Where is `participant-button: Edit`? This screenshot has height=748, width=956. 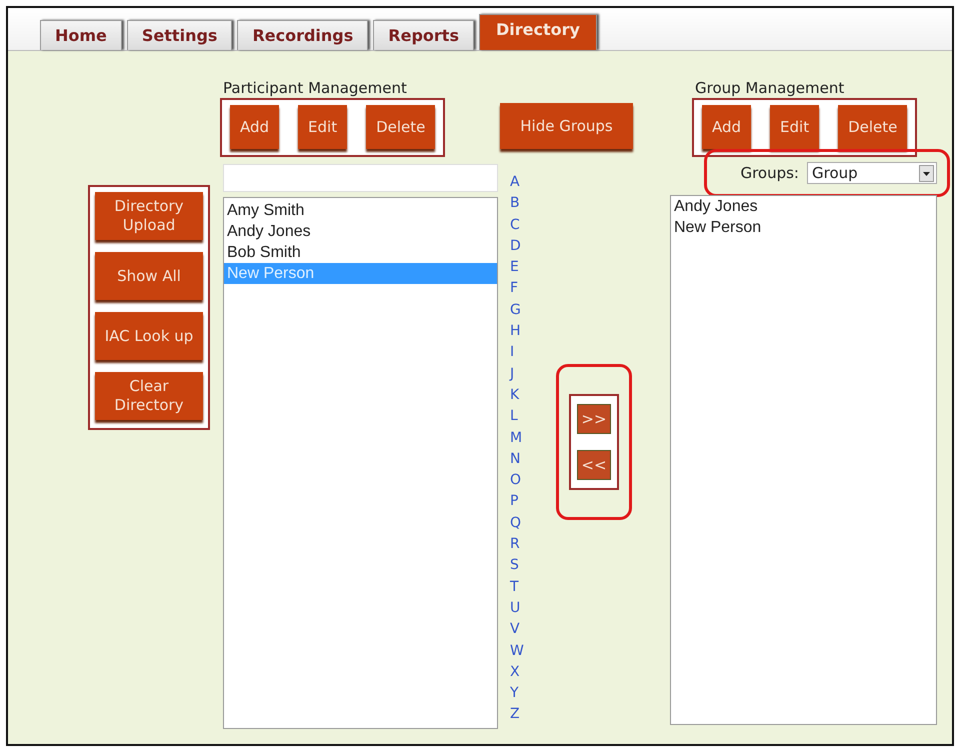 participant-button: Edit is located at coordinates (323, 127).